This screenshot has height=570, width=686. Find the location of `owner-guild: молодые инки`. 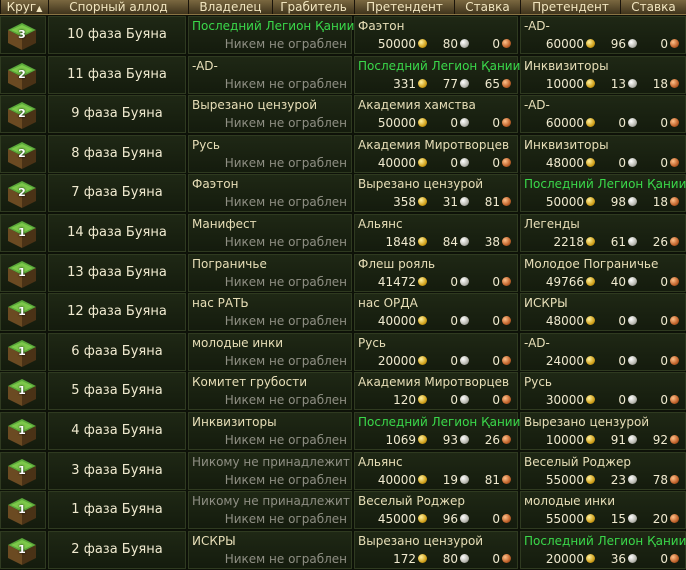

owner-guild: молодые инки is located at coordinates (237, 343).